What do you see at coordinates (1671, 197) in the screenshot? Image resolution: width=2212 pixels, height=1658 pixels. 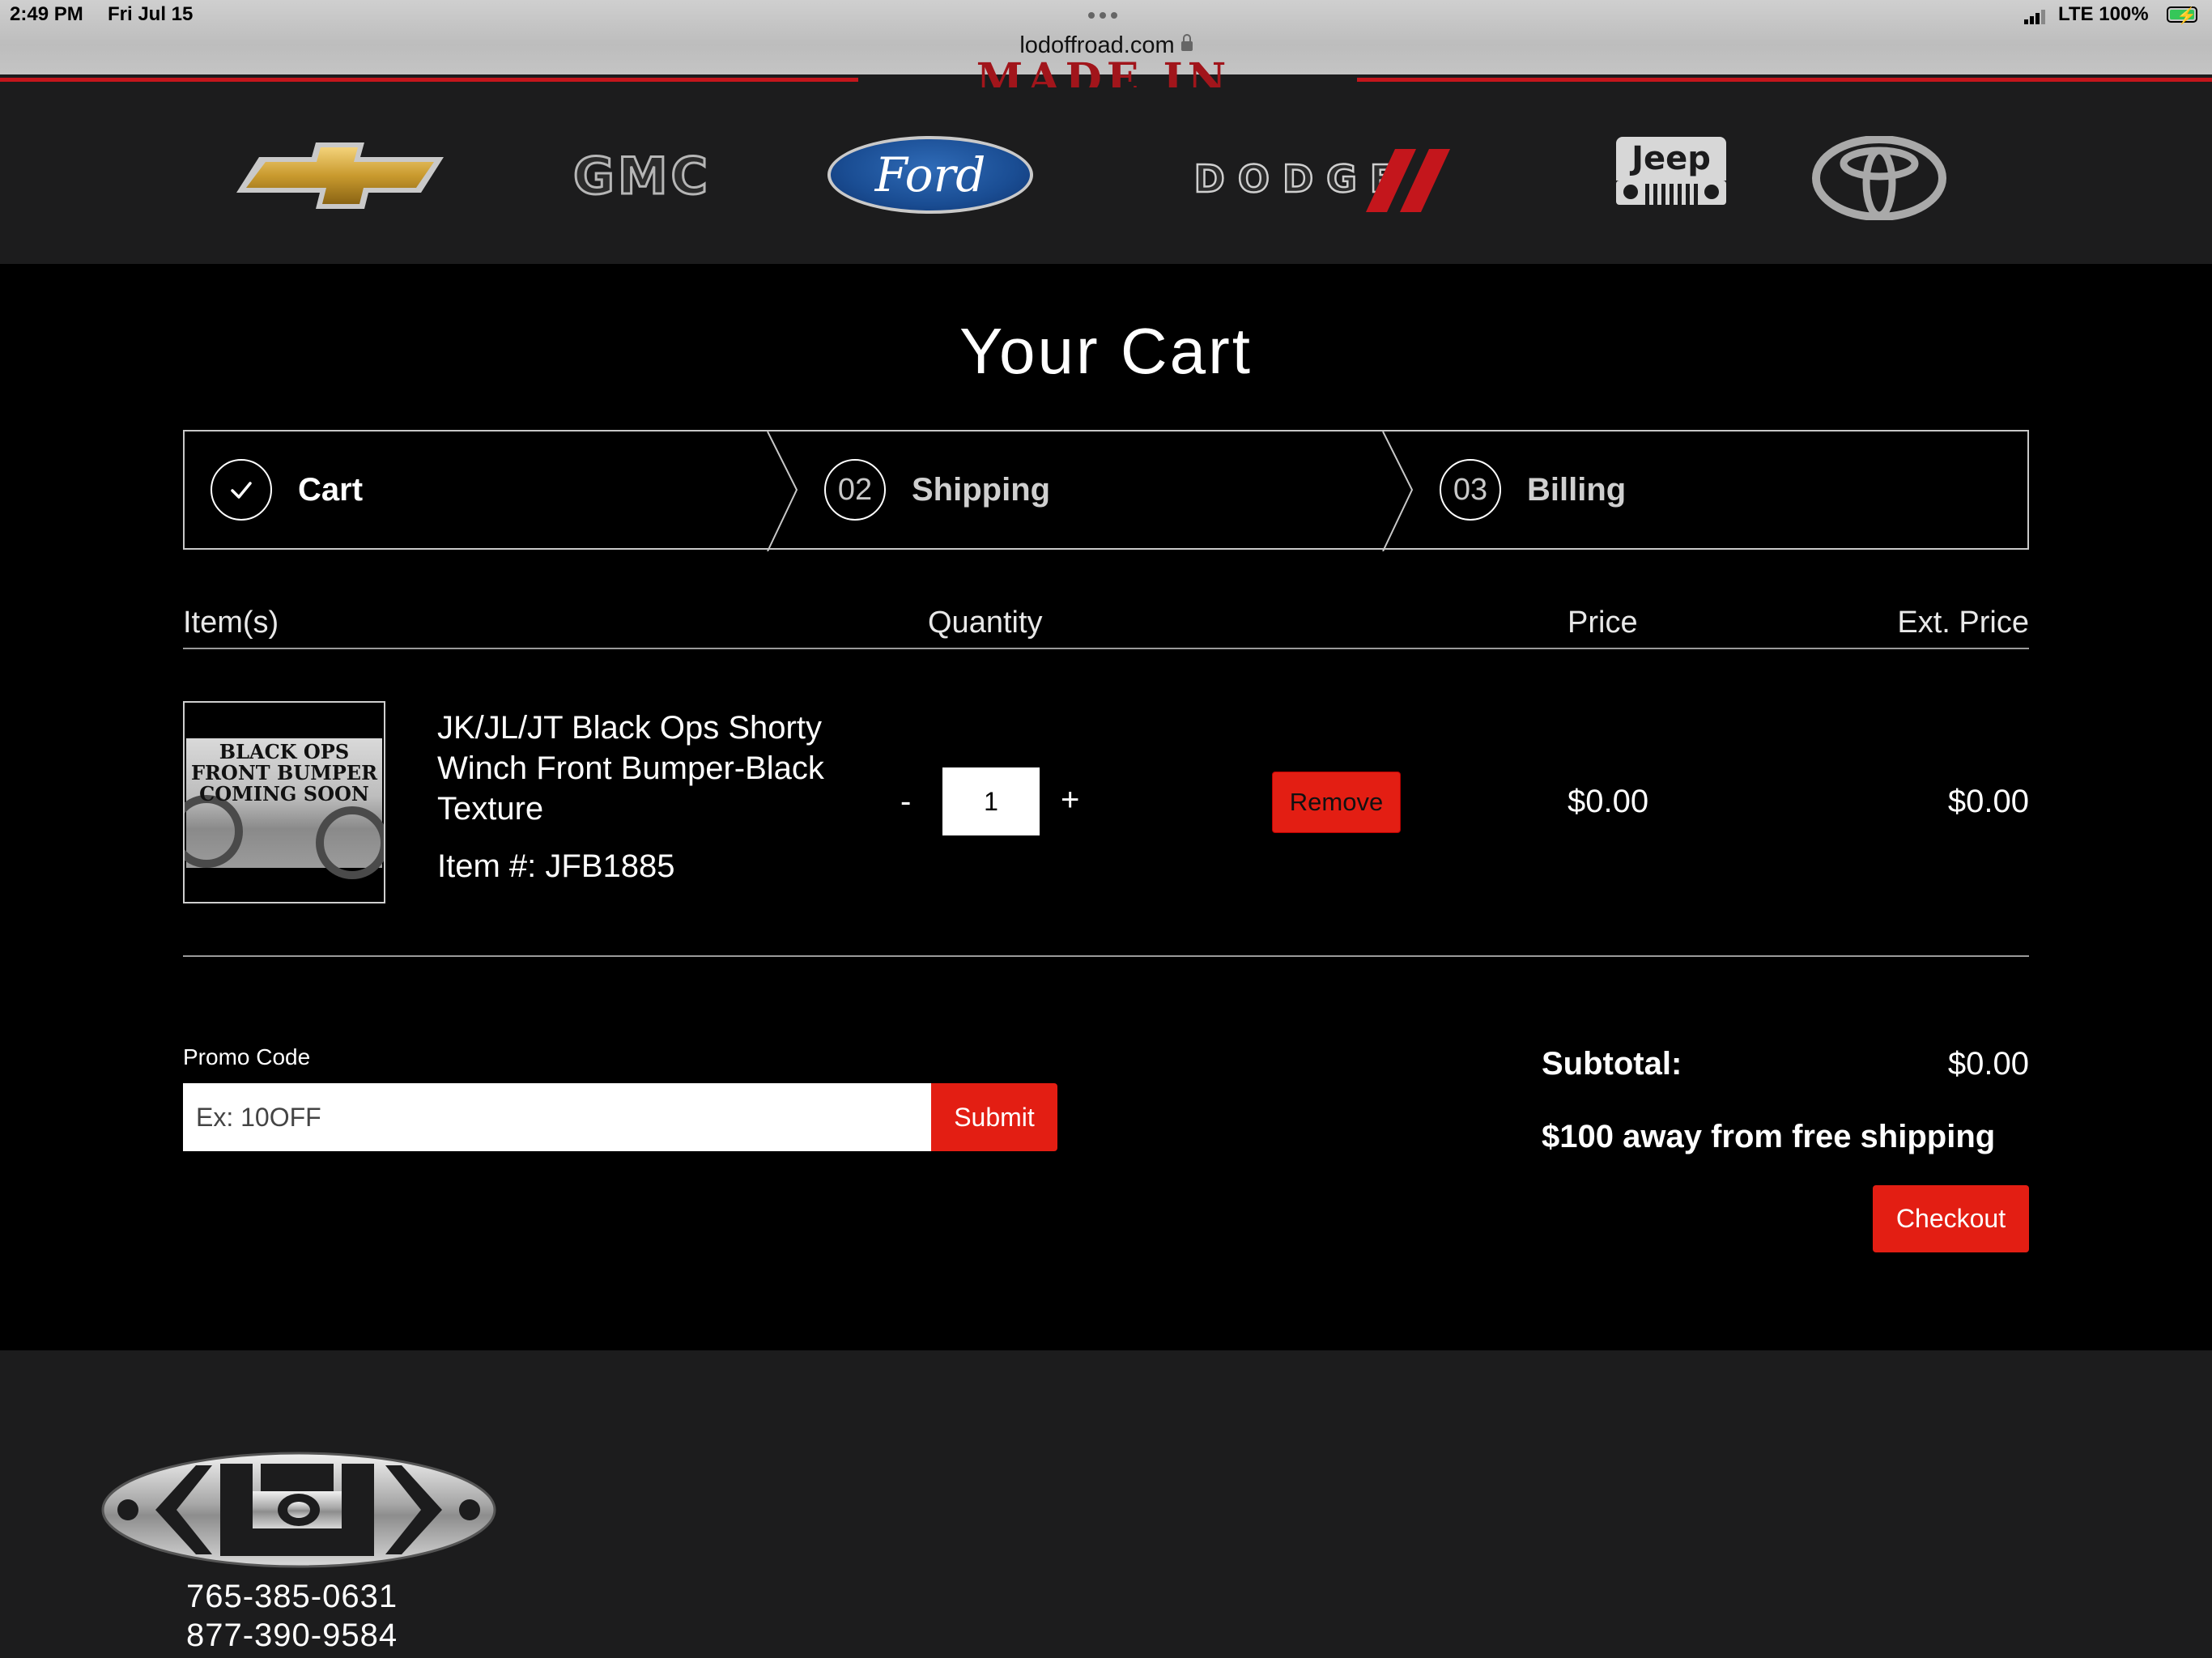 I see `jeep-grille-icon` at bounding box center [1671, 197].